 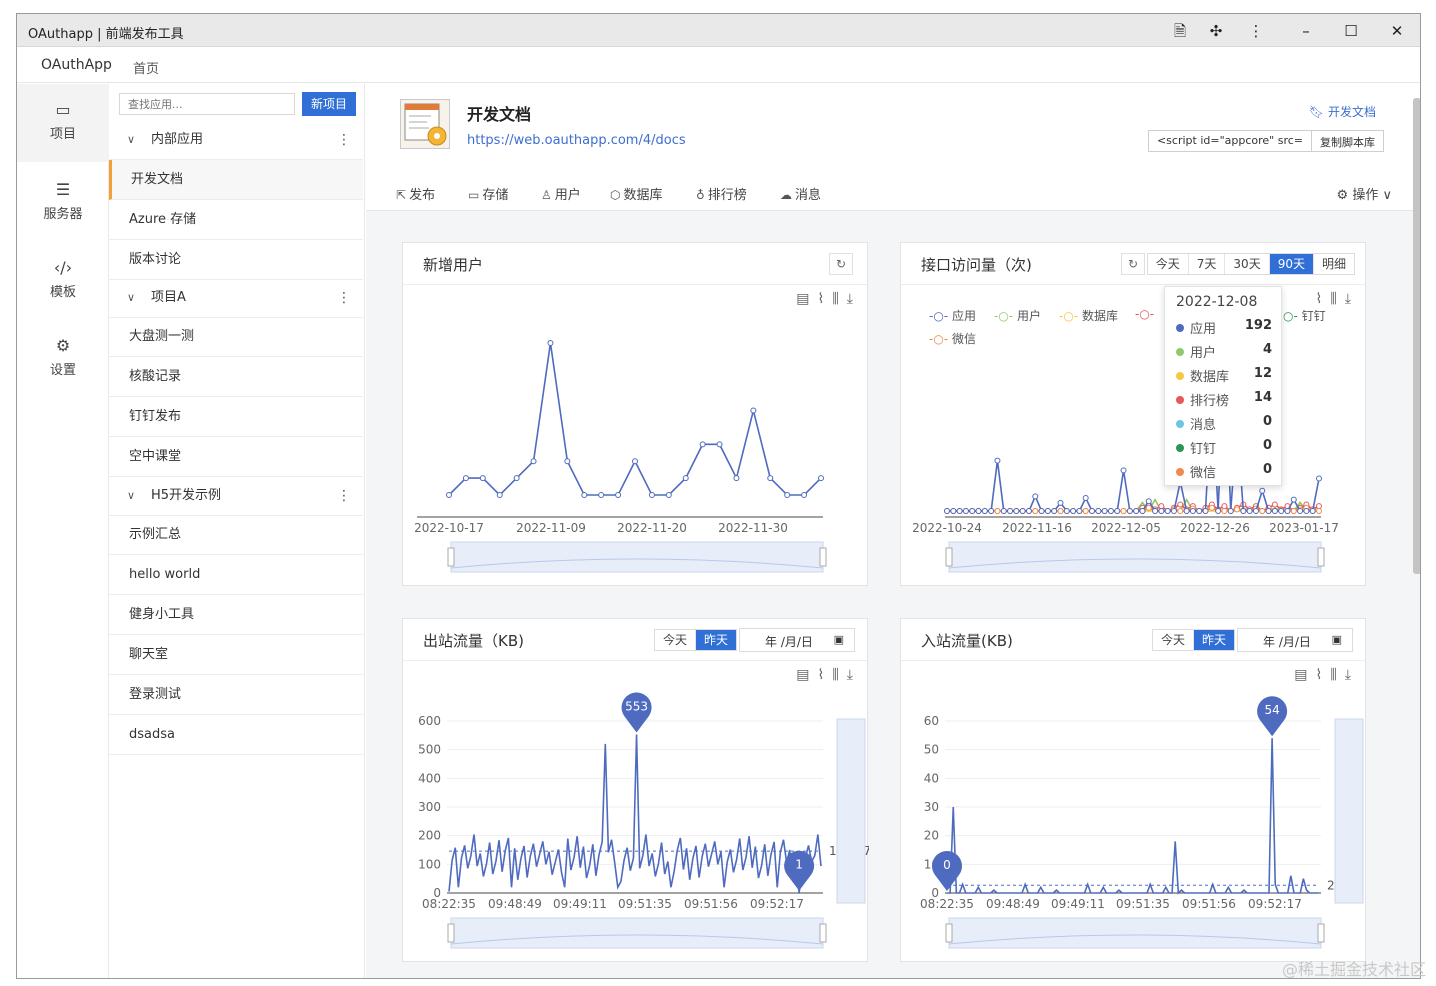 I want to click on new-users-chart: 2022-10-17 2022-11-09 2022-11-20 2022-11-30, so click(x=620, y=456).